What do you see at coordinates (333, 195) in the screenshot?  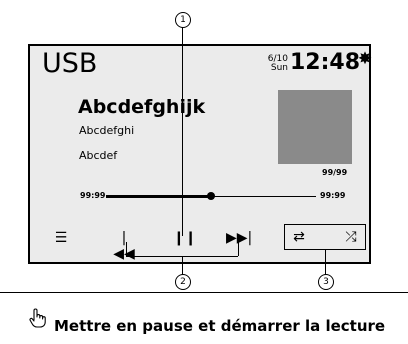 I see `total-time: 99:99` at bounding box center [333, 195].